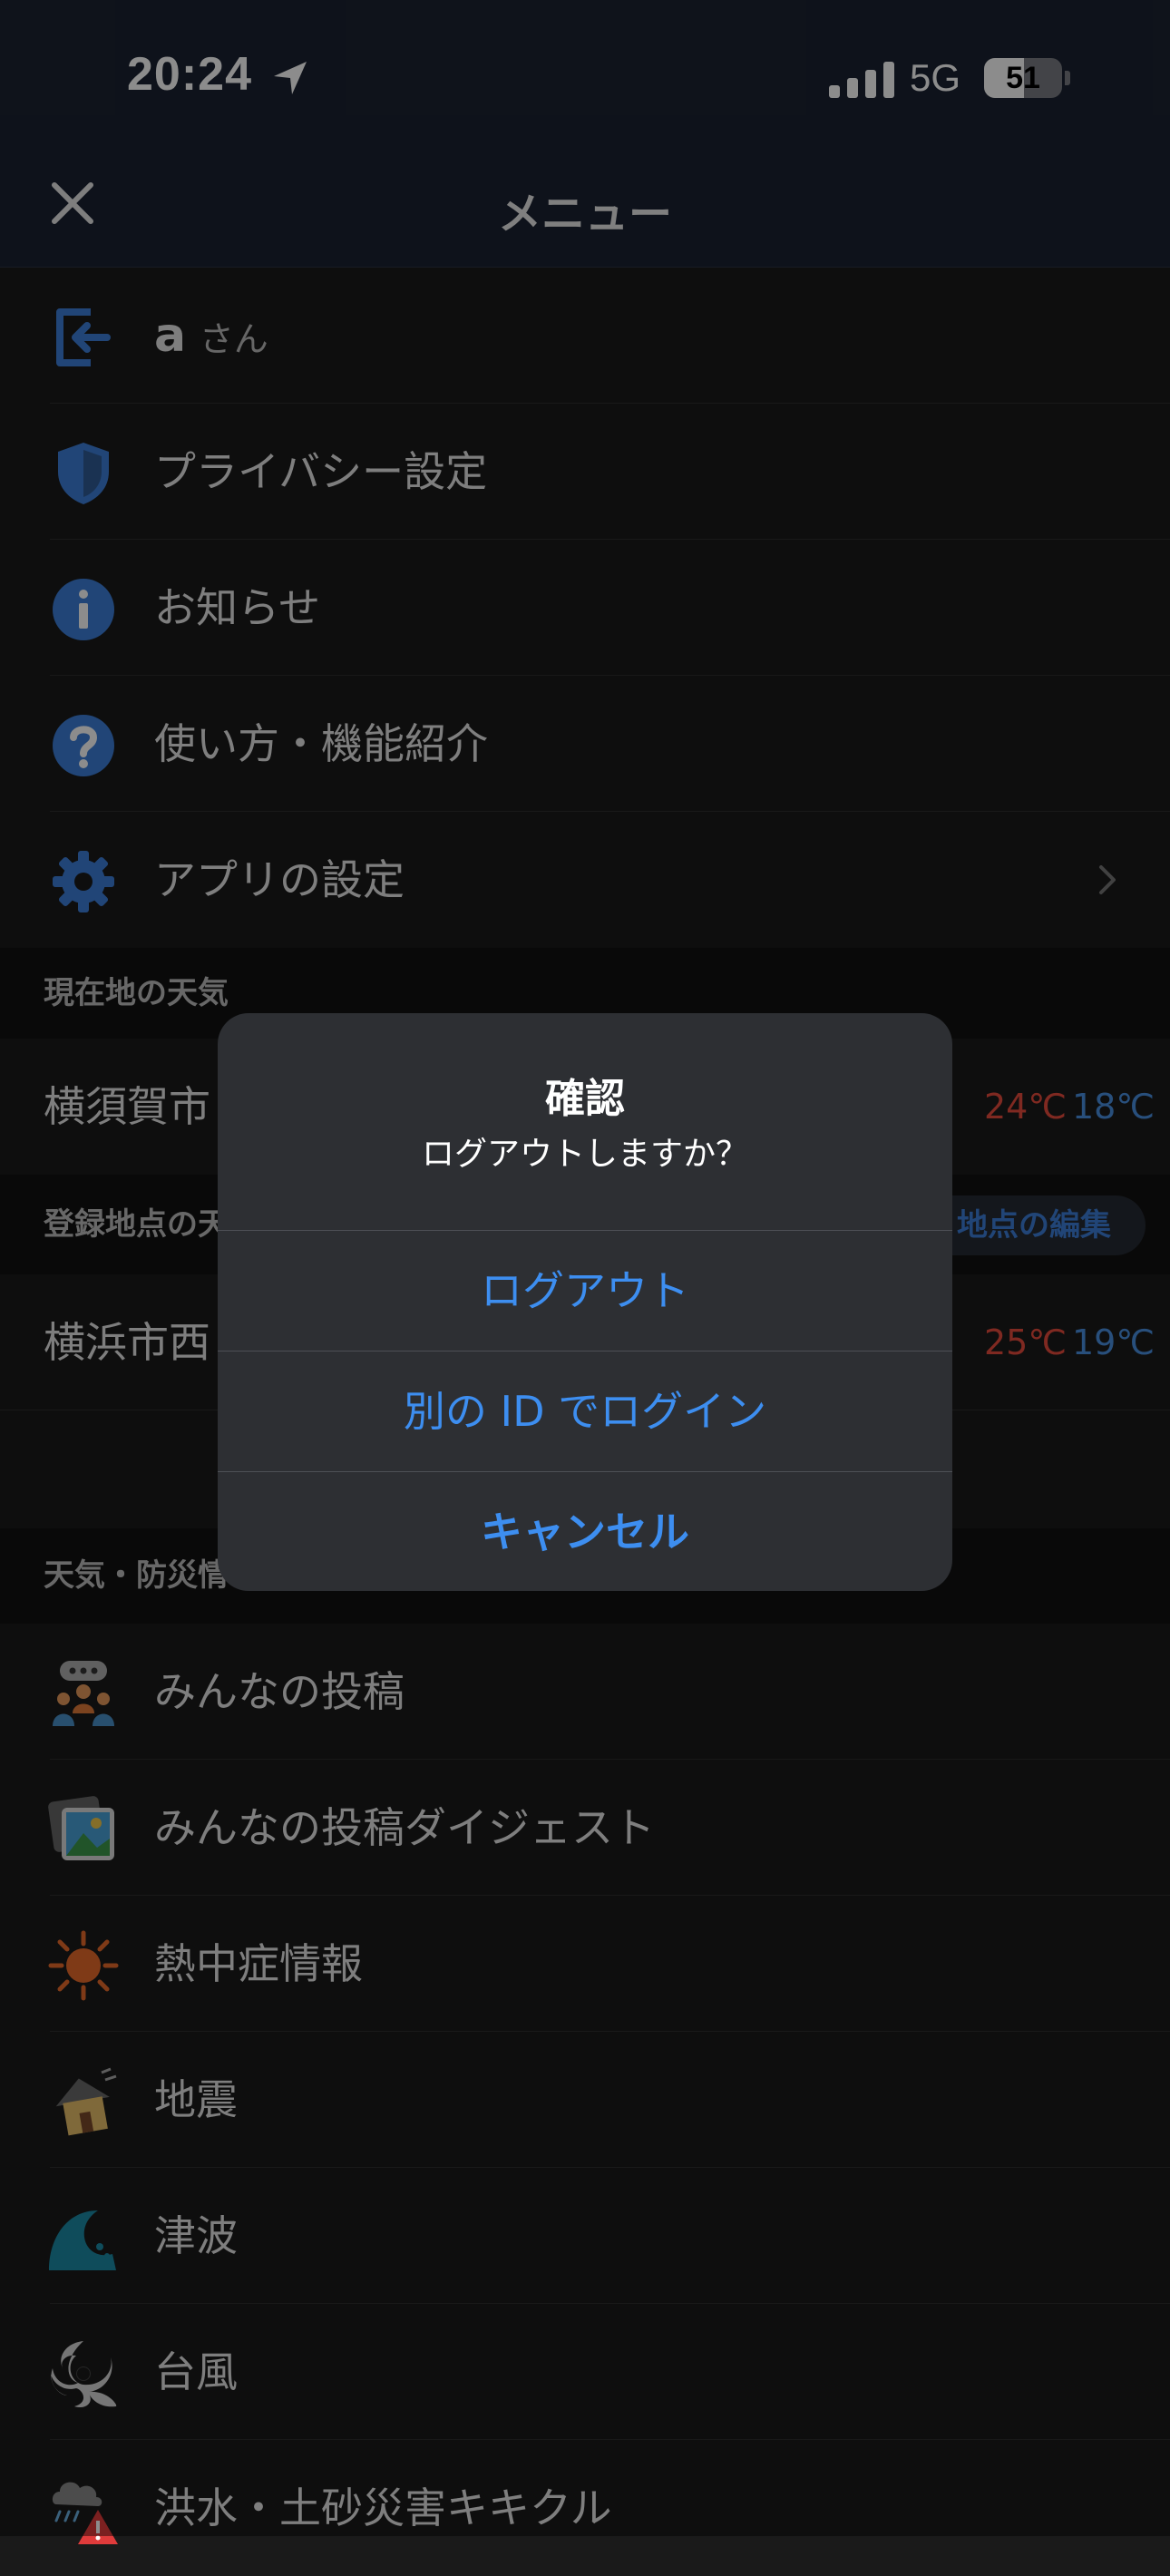 This screenshot has height=2576, width=1170. I want to click on logout-confirm-dialog: 確認 ログアウトしますか？ ログアウト 別の ID でログイン キャンセル, so click(585, 1302).